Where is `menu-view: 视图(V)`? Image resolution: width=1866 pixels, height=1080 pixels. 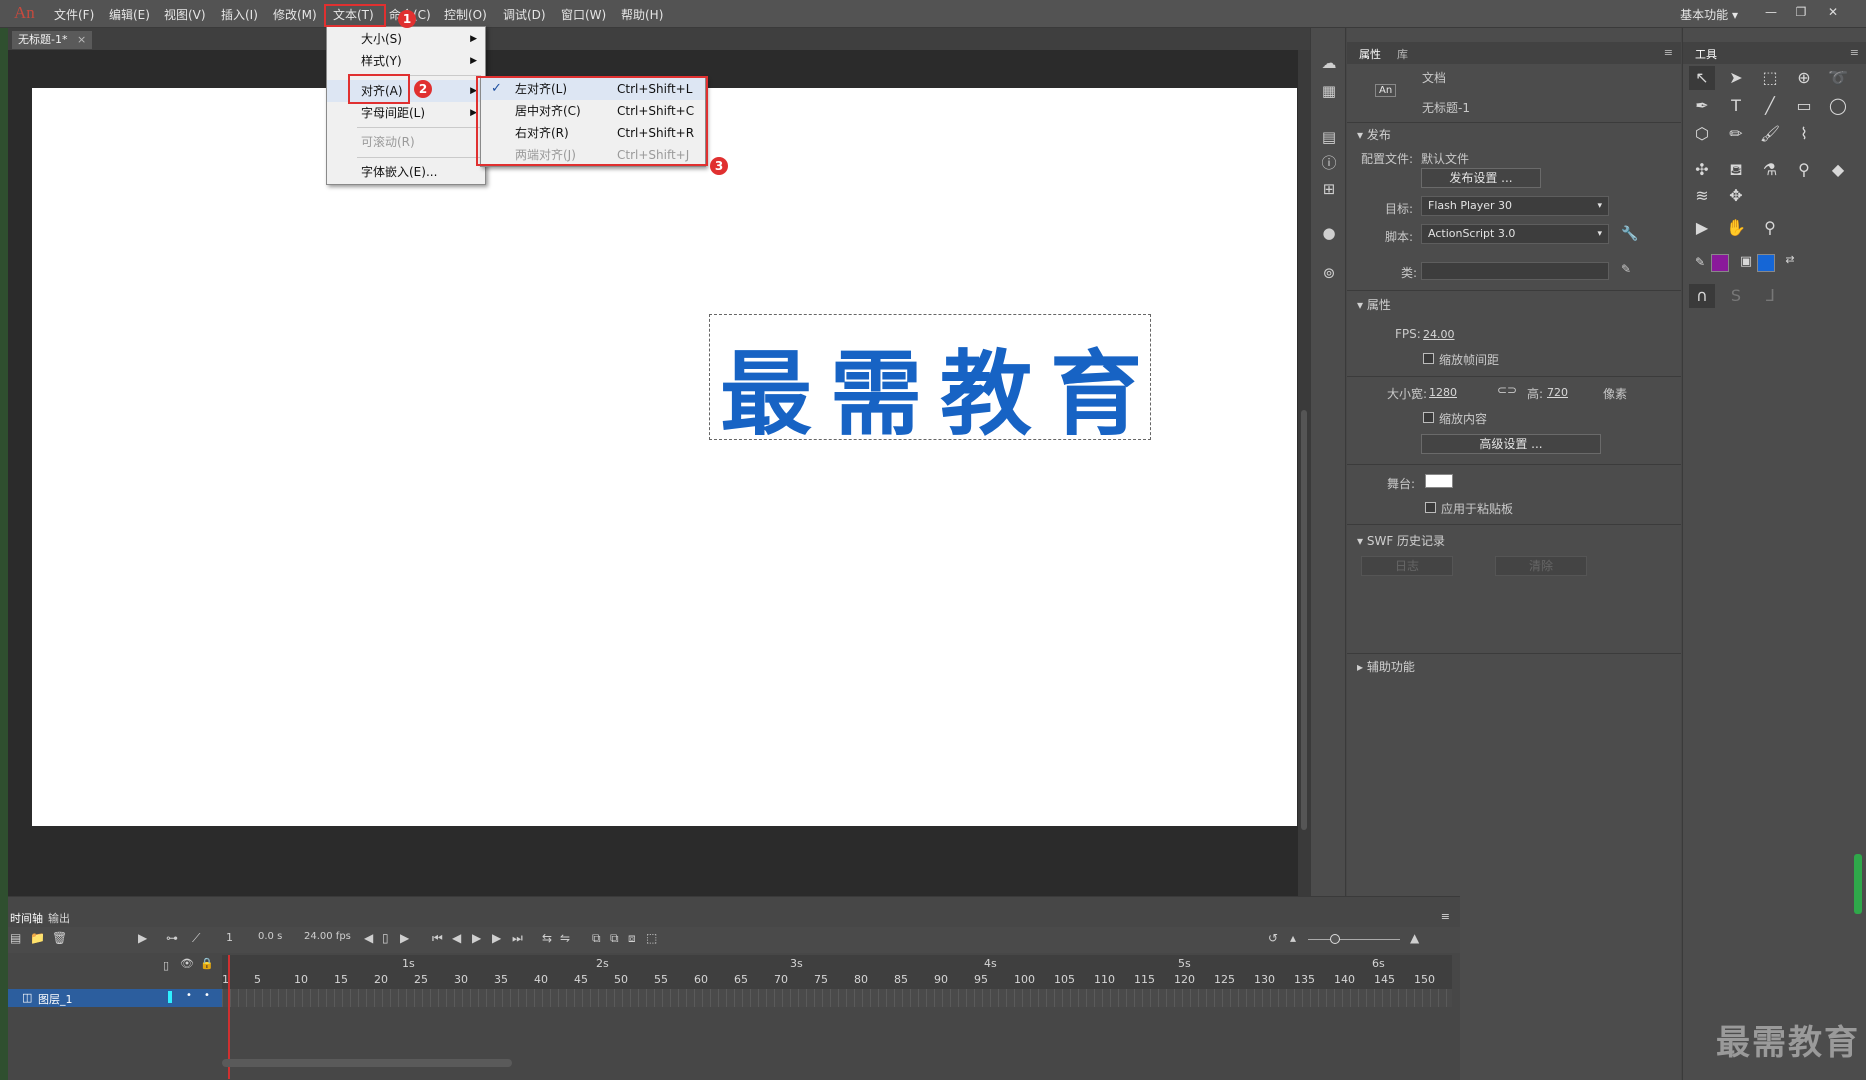 menu-view: 视图(V) is located at coordinates (185, 14).